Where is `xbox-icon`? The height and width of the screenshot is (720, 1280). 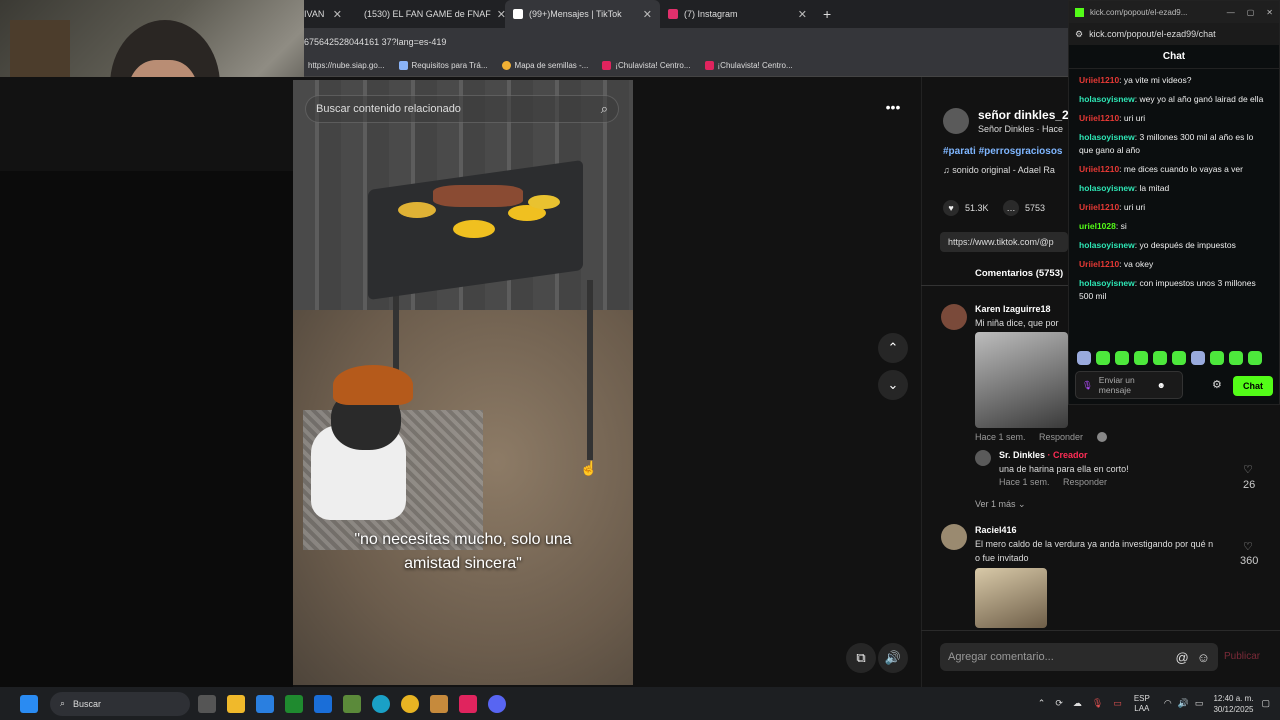
xbox-icon is located at coordinates (294, 703).